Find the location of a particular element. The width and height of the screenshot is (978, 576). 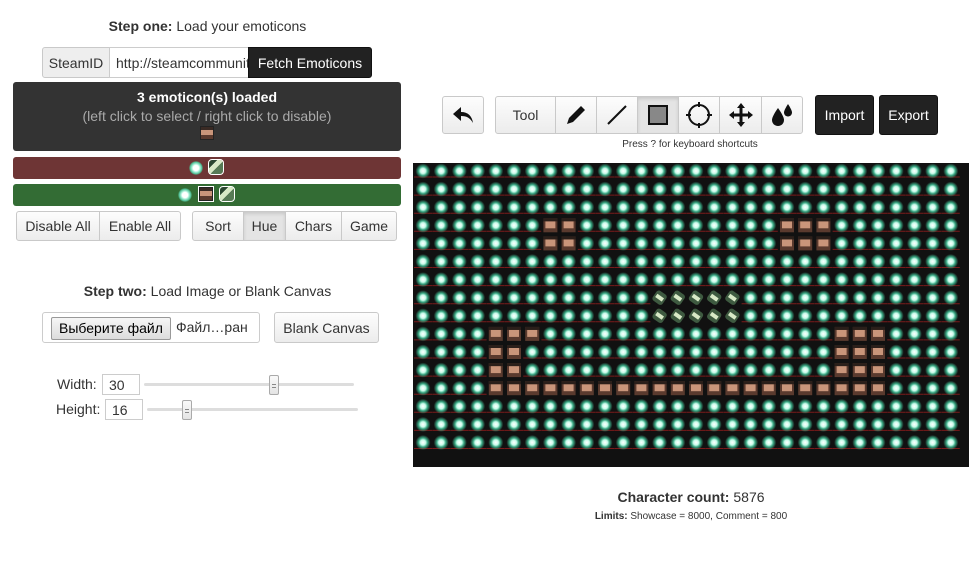

sort-label: Sort is located at coordinates (218, 226).